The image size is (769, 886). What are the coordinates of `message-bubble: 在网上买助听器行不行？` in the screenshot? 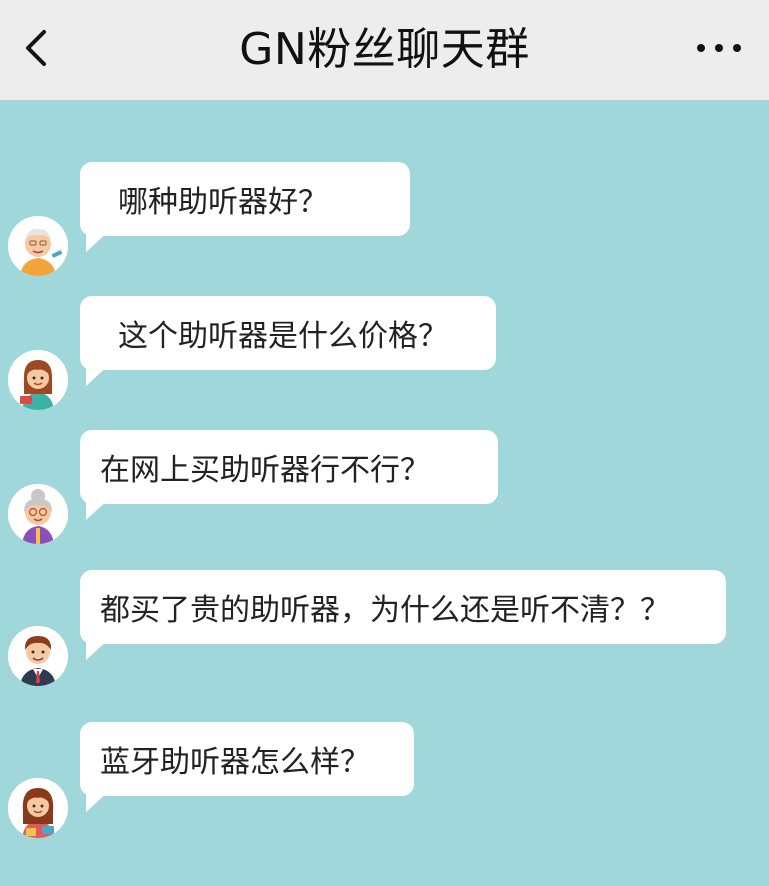 It's located at (289, 475).